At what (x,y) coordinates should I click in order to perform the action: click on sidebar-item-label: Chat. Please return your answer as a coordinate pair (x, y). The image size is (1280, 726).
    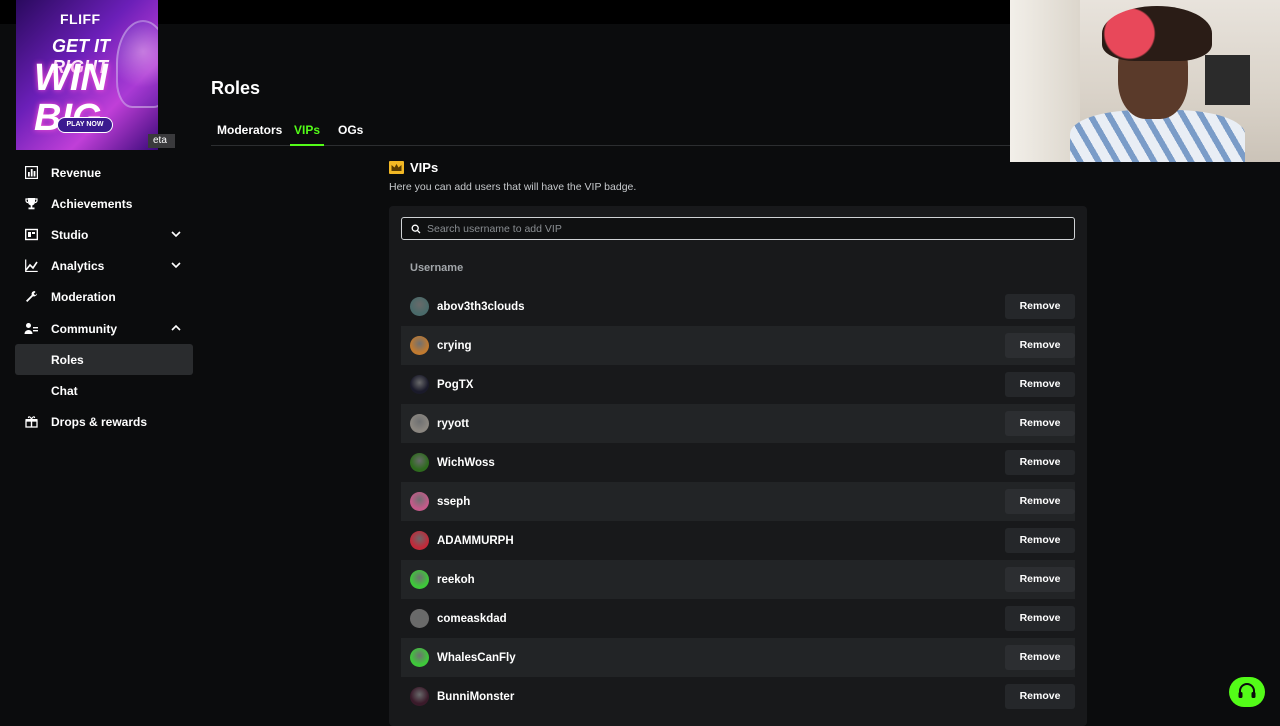
    Looking at the image, I should click on (64, 390).